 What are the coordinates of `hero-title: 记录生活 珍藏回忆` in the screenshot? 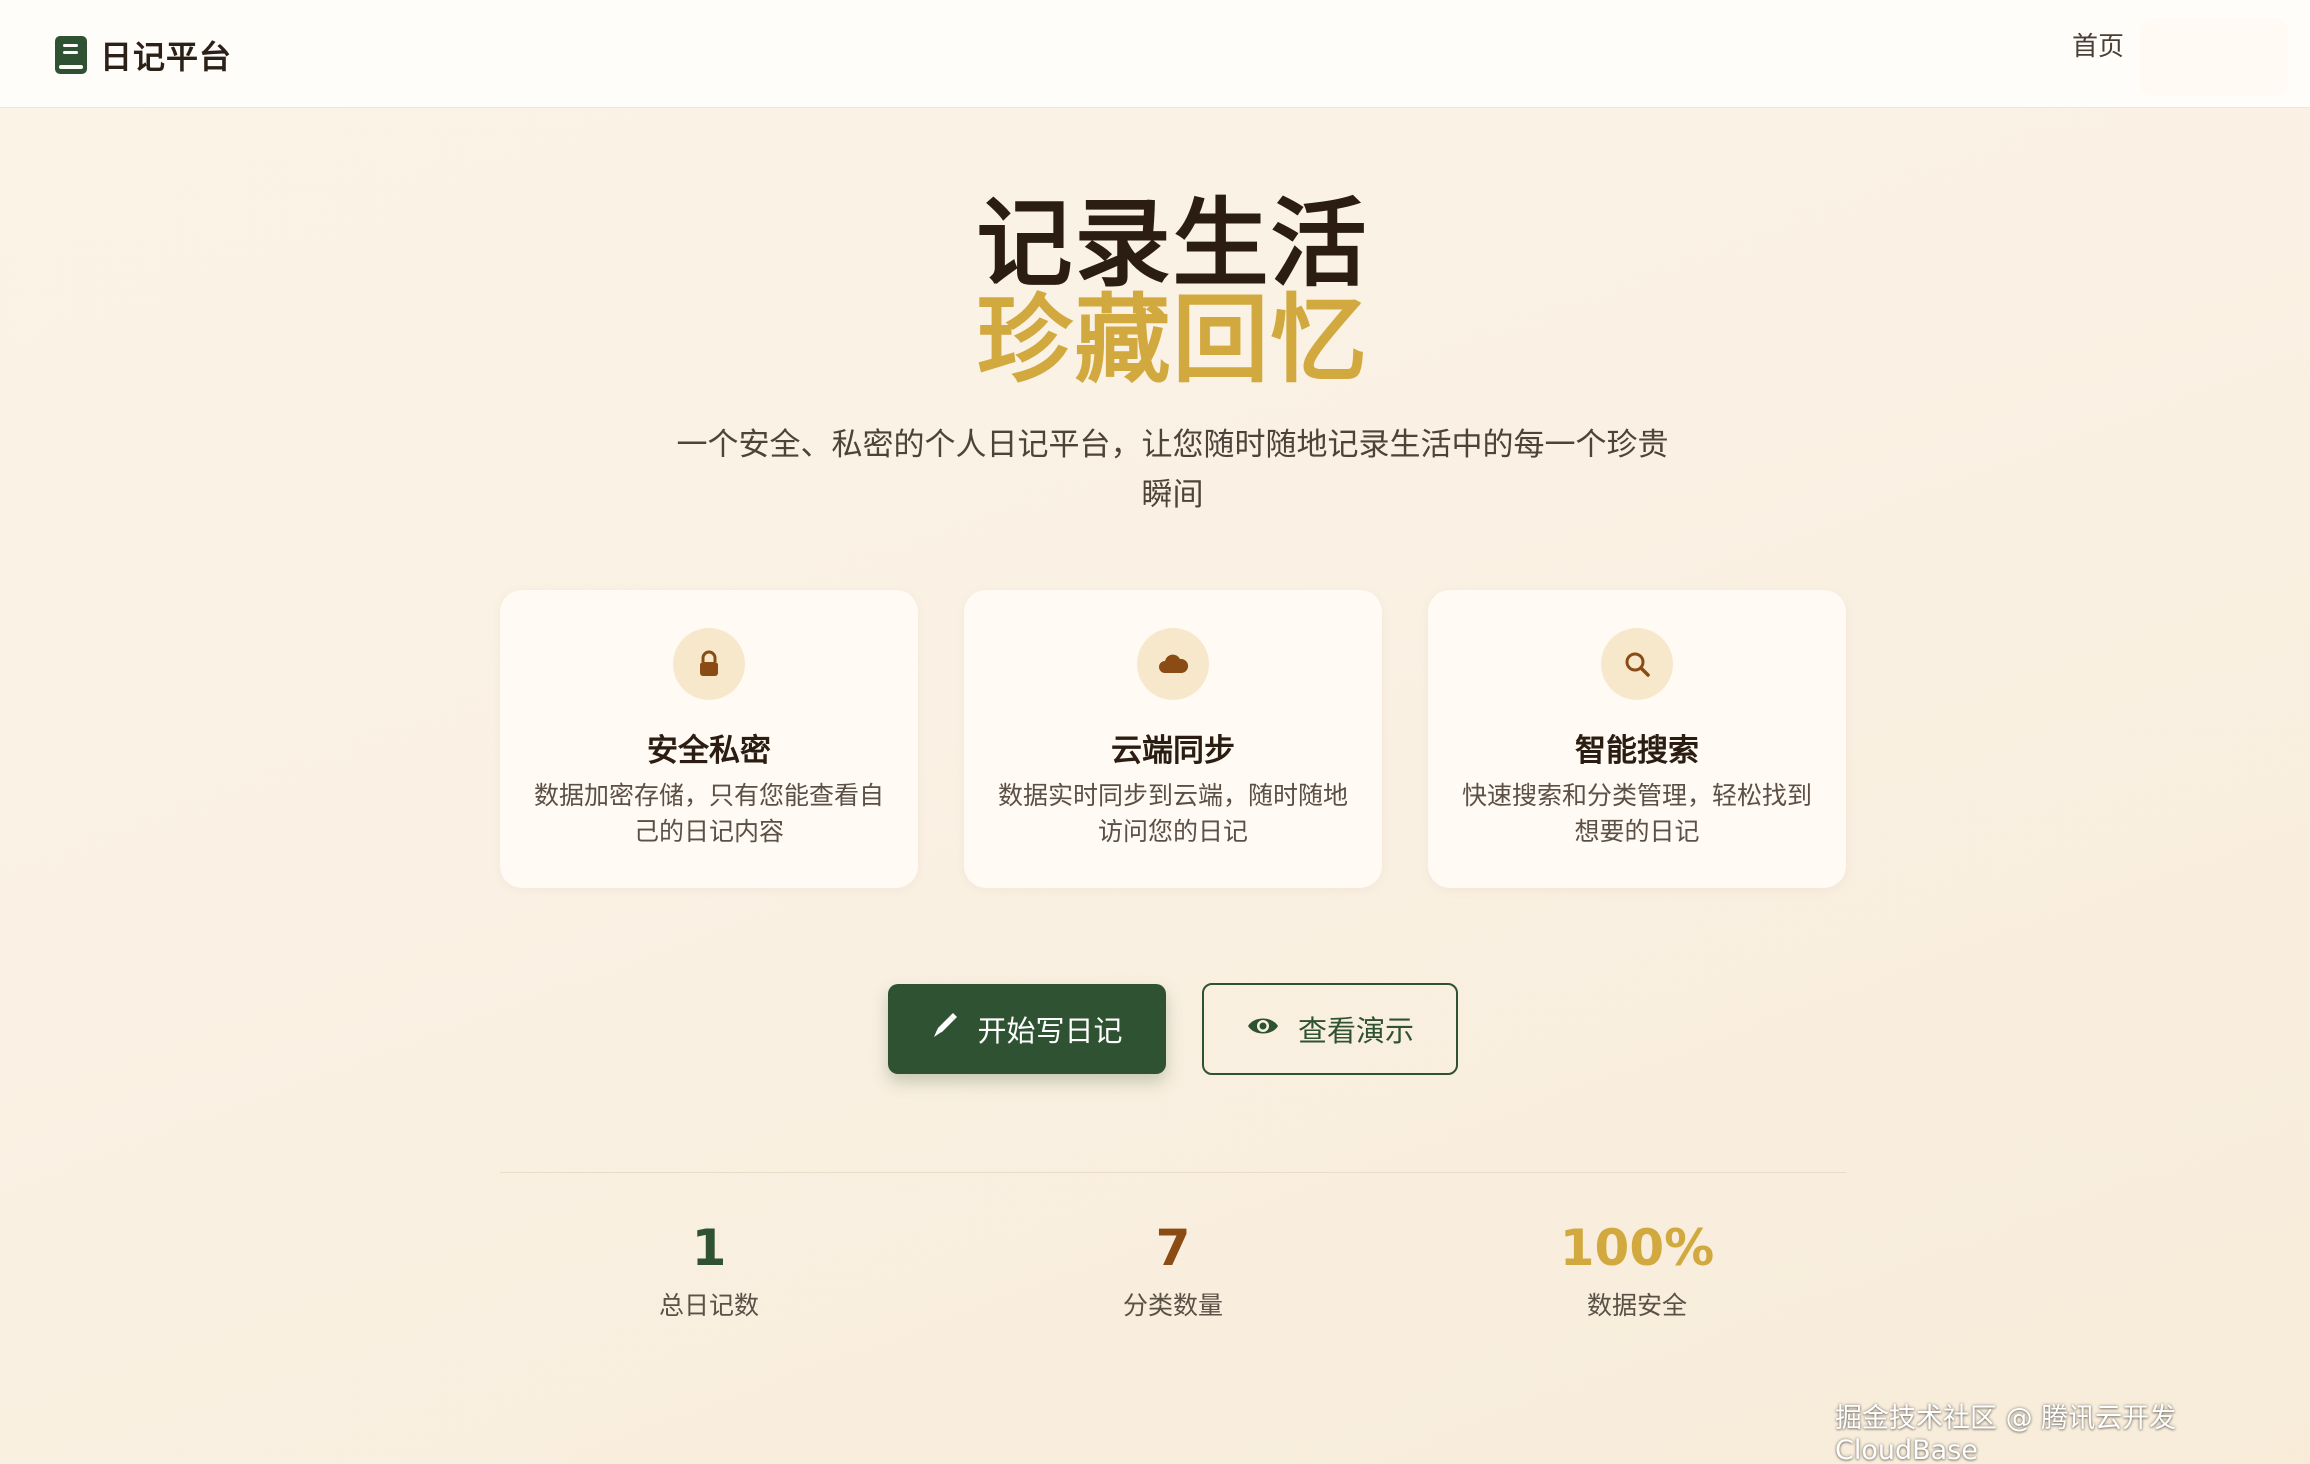 It's located at (1155, 292).